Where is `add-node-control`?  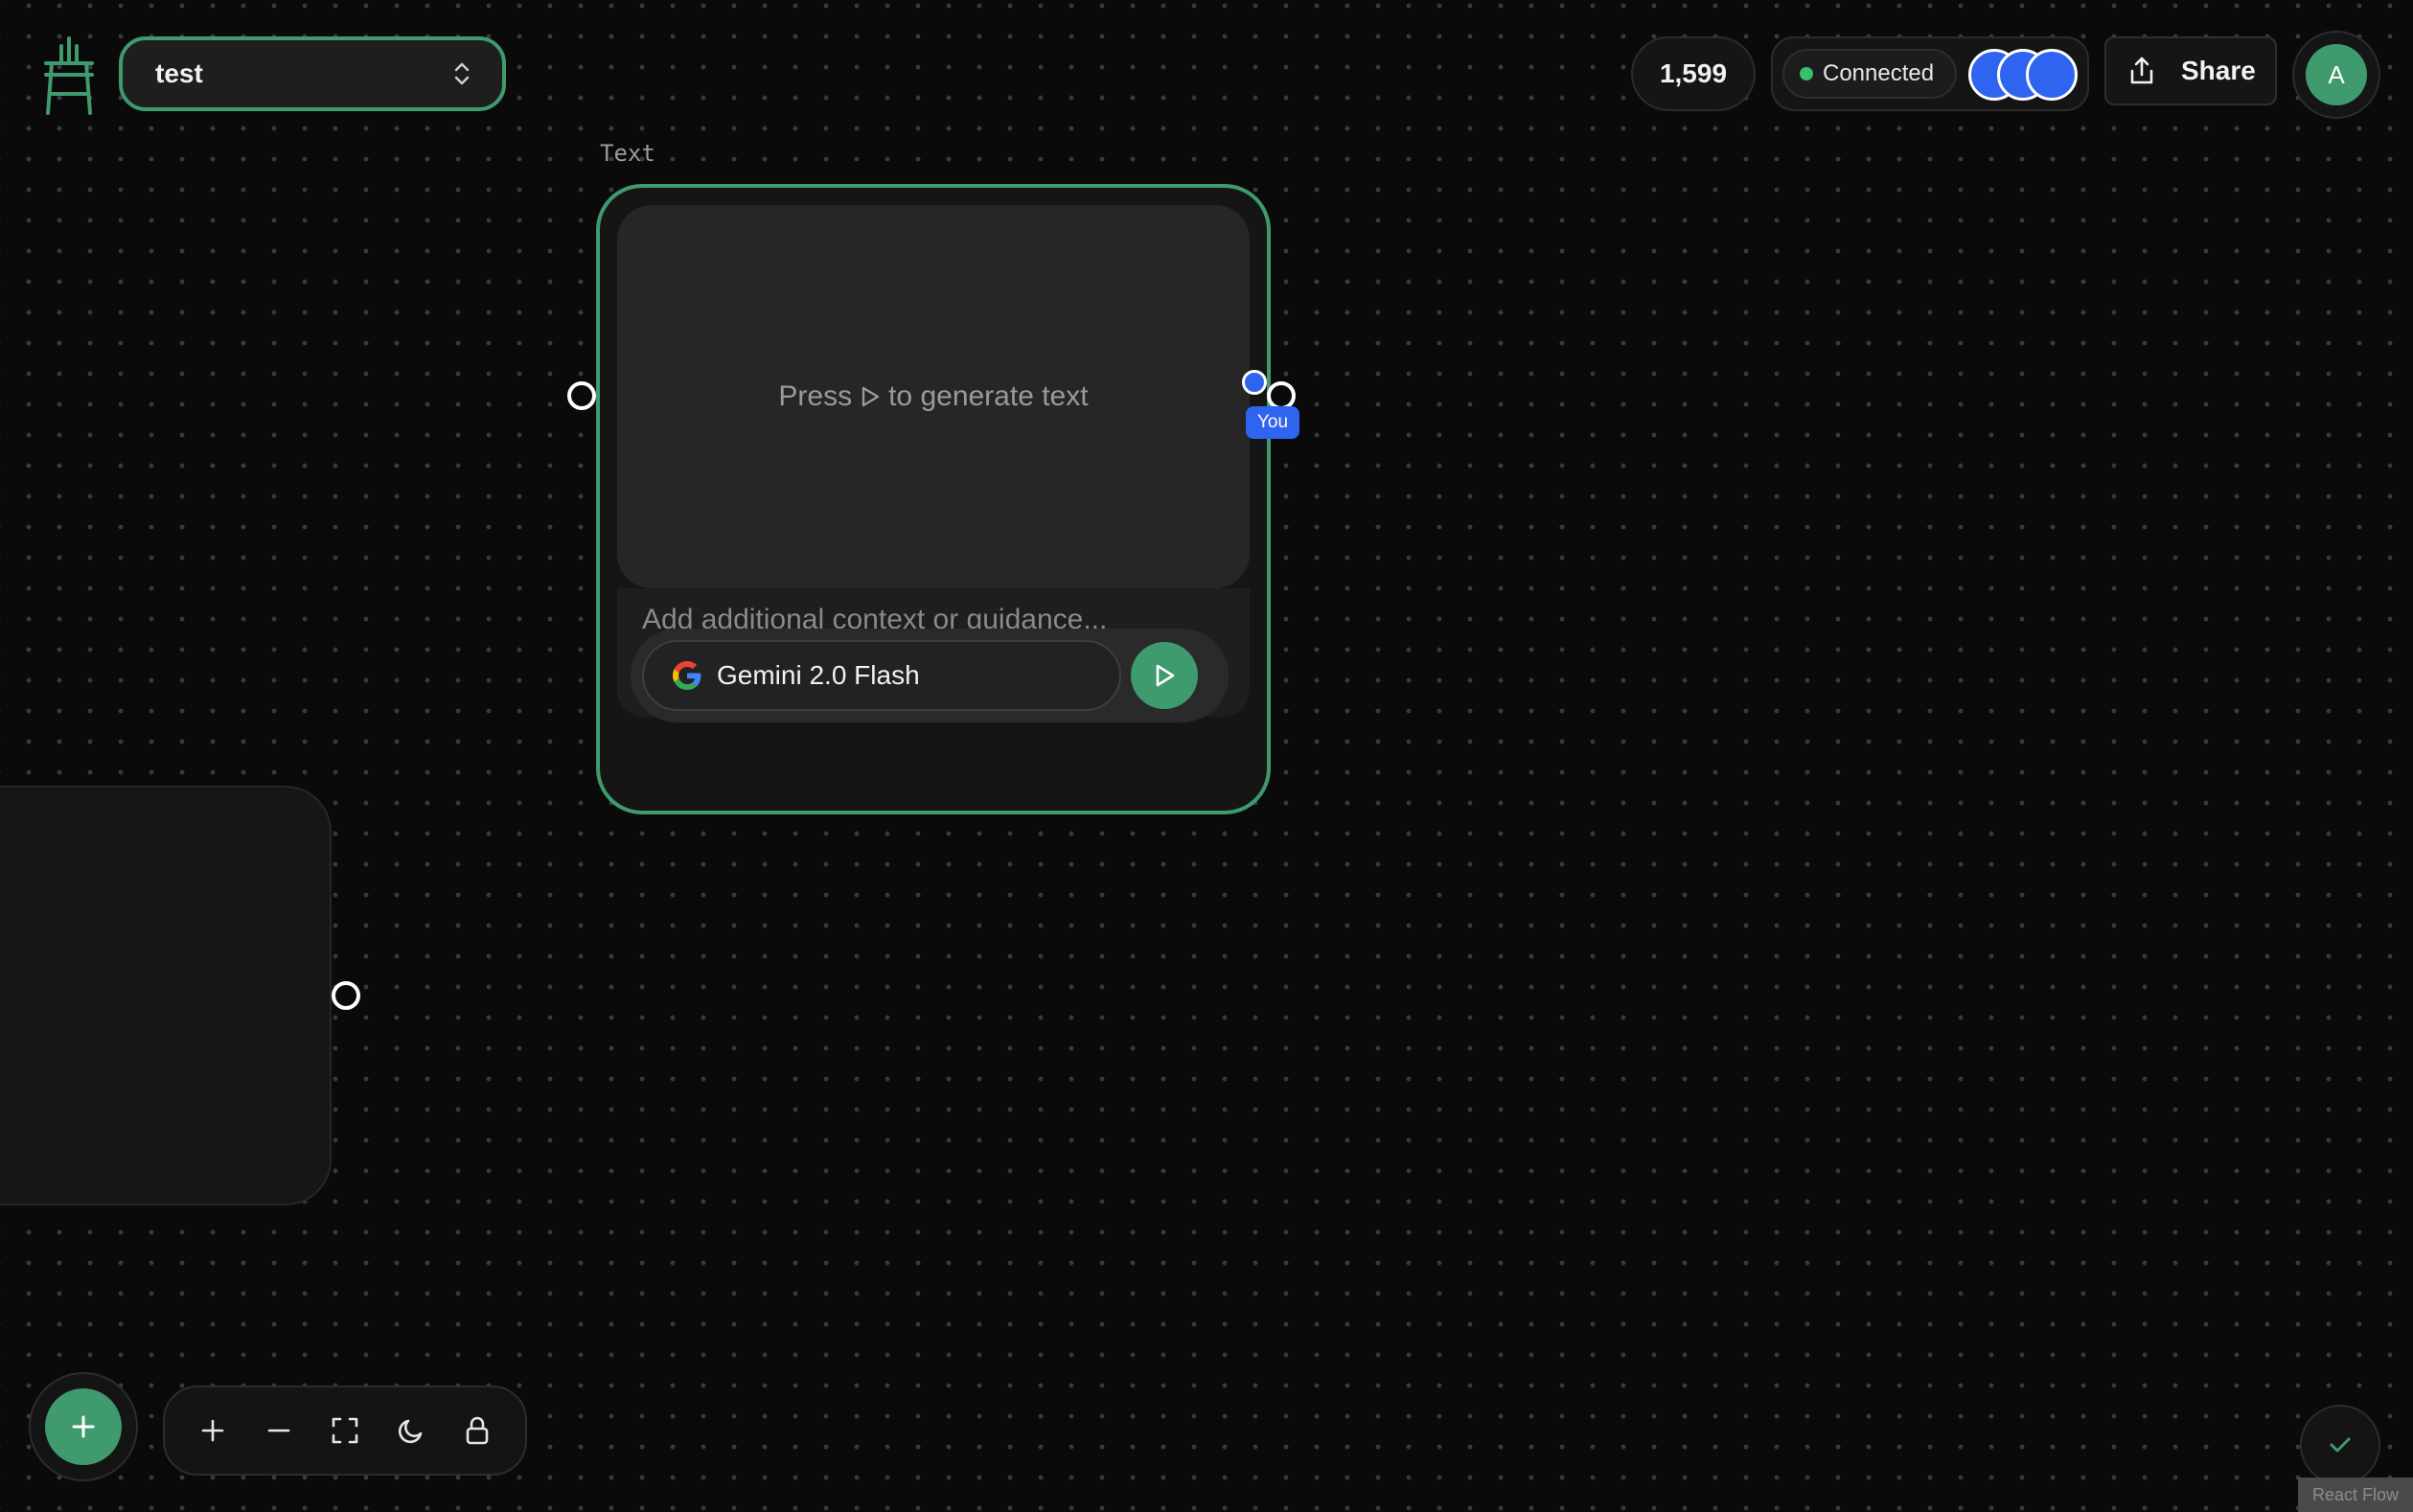 add-node-control is located at coordinates (83, 1427).